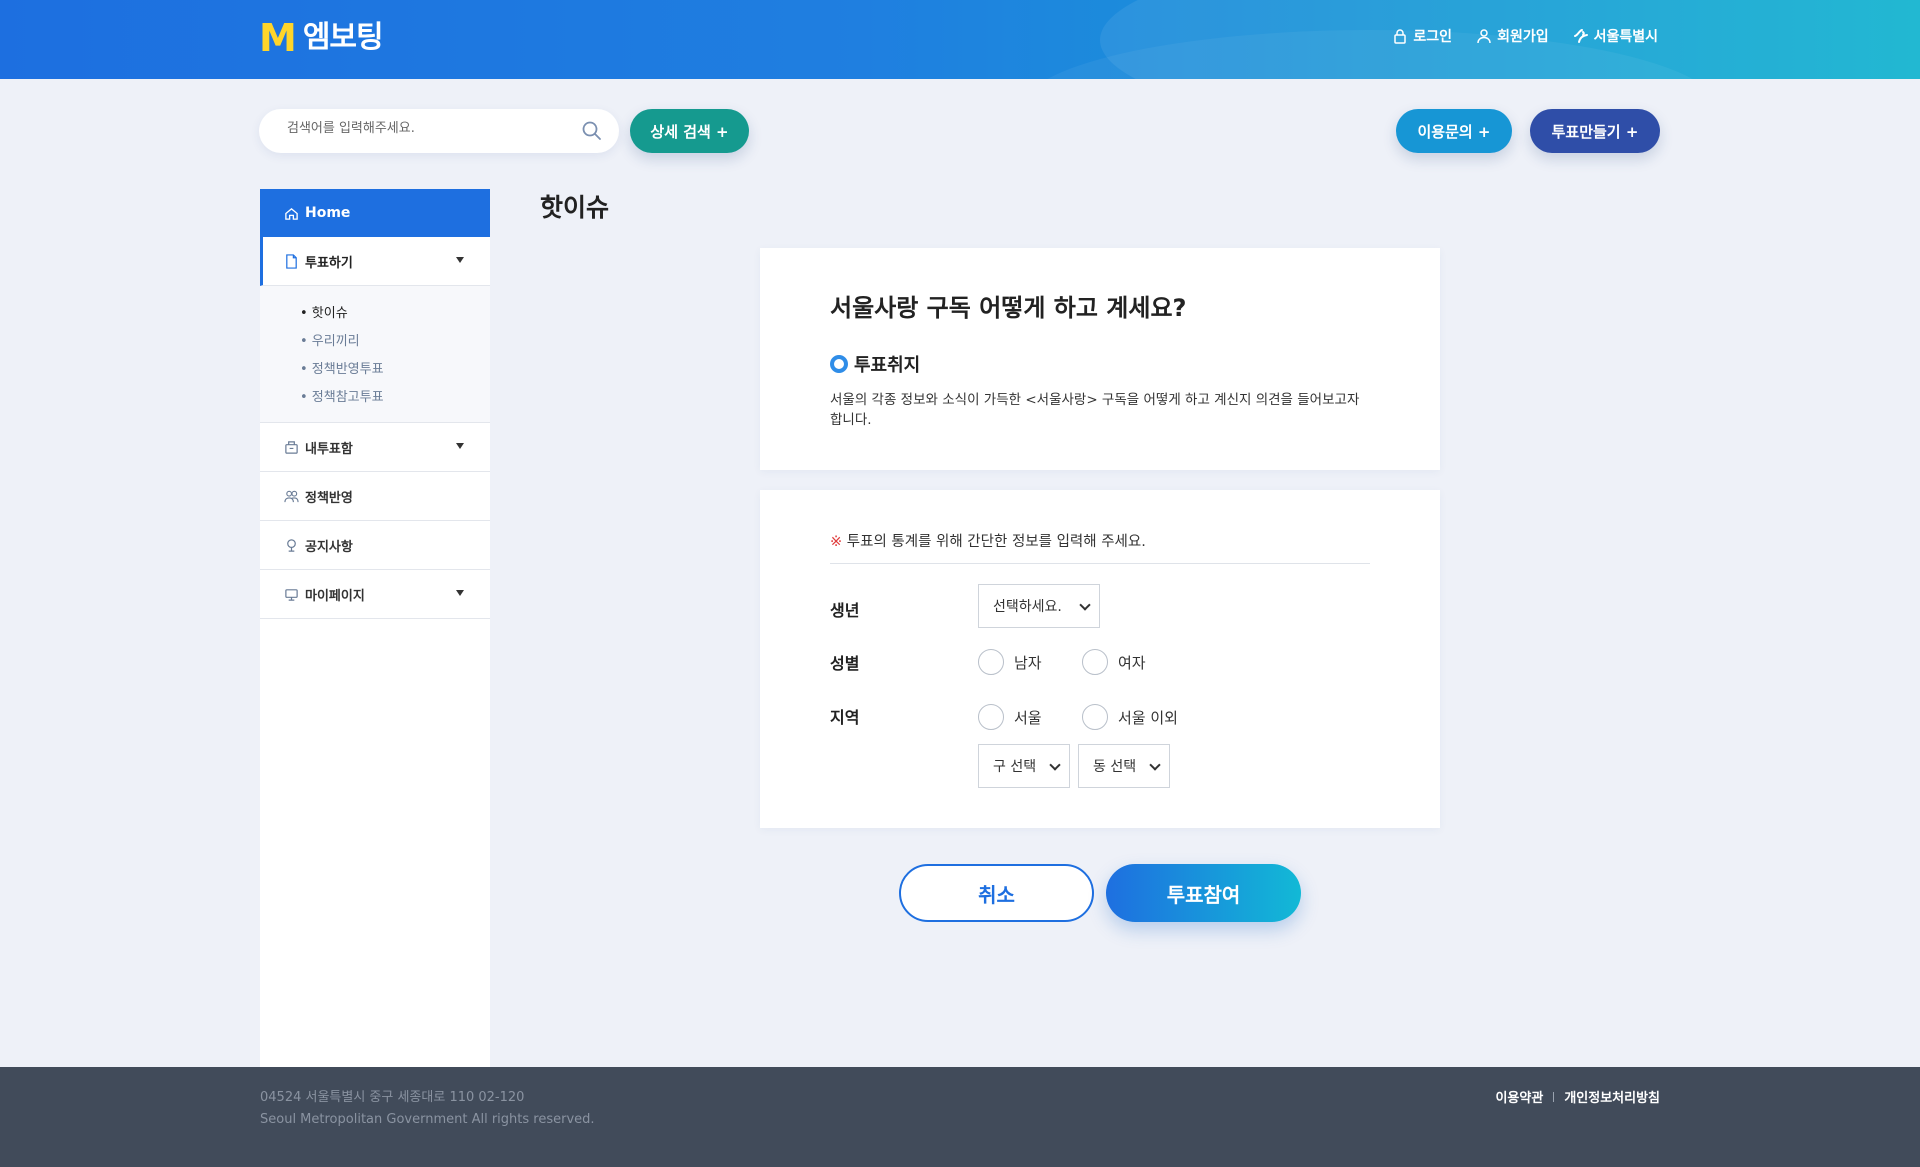 The image size is (1920, 1167). I want to click on footer-divider, so click(1554, 1096).